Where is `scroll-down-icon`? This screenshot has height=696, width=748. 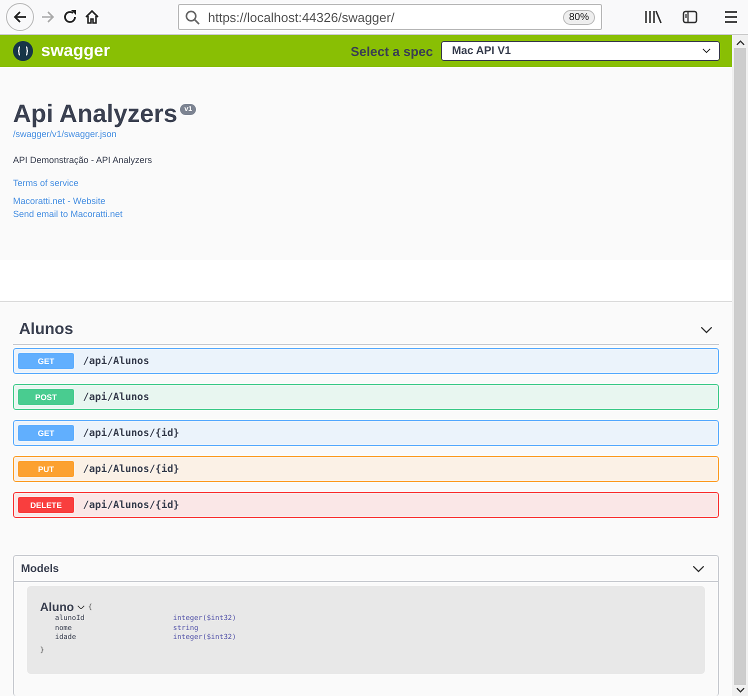
scroll-down-icon is located at coordinates (740, 690).